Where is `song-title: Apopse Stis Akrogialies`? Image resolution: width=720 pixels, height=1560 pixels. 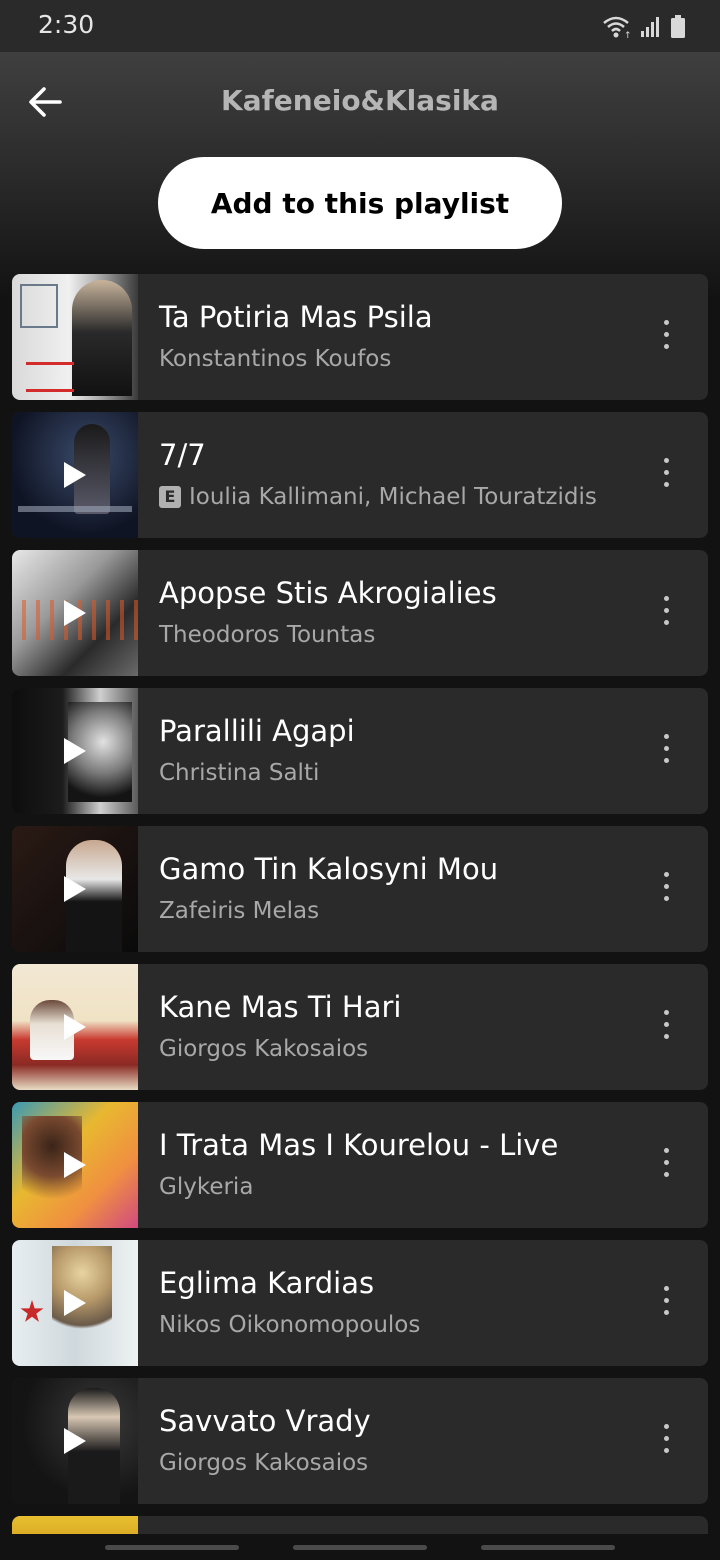
song-title: Apopse Stis Akrogialies is located at coordinates (328, 593).